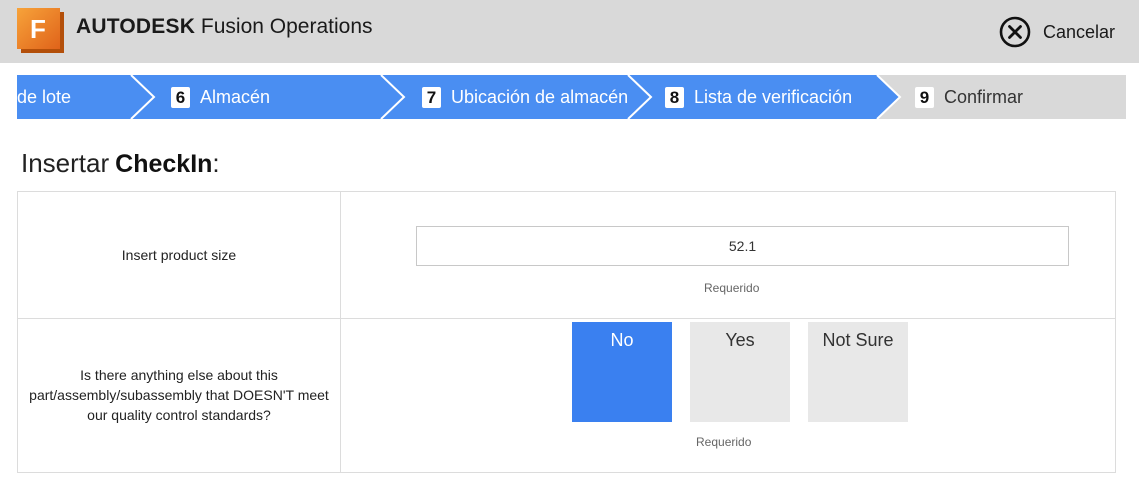 This screenshot has width=1139, height=488. I want to click on step-label: Ubicación de almacén, so click(540, 96).